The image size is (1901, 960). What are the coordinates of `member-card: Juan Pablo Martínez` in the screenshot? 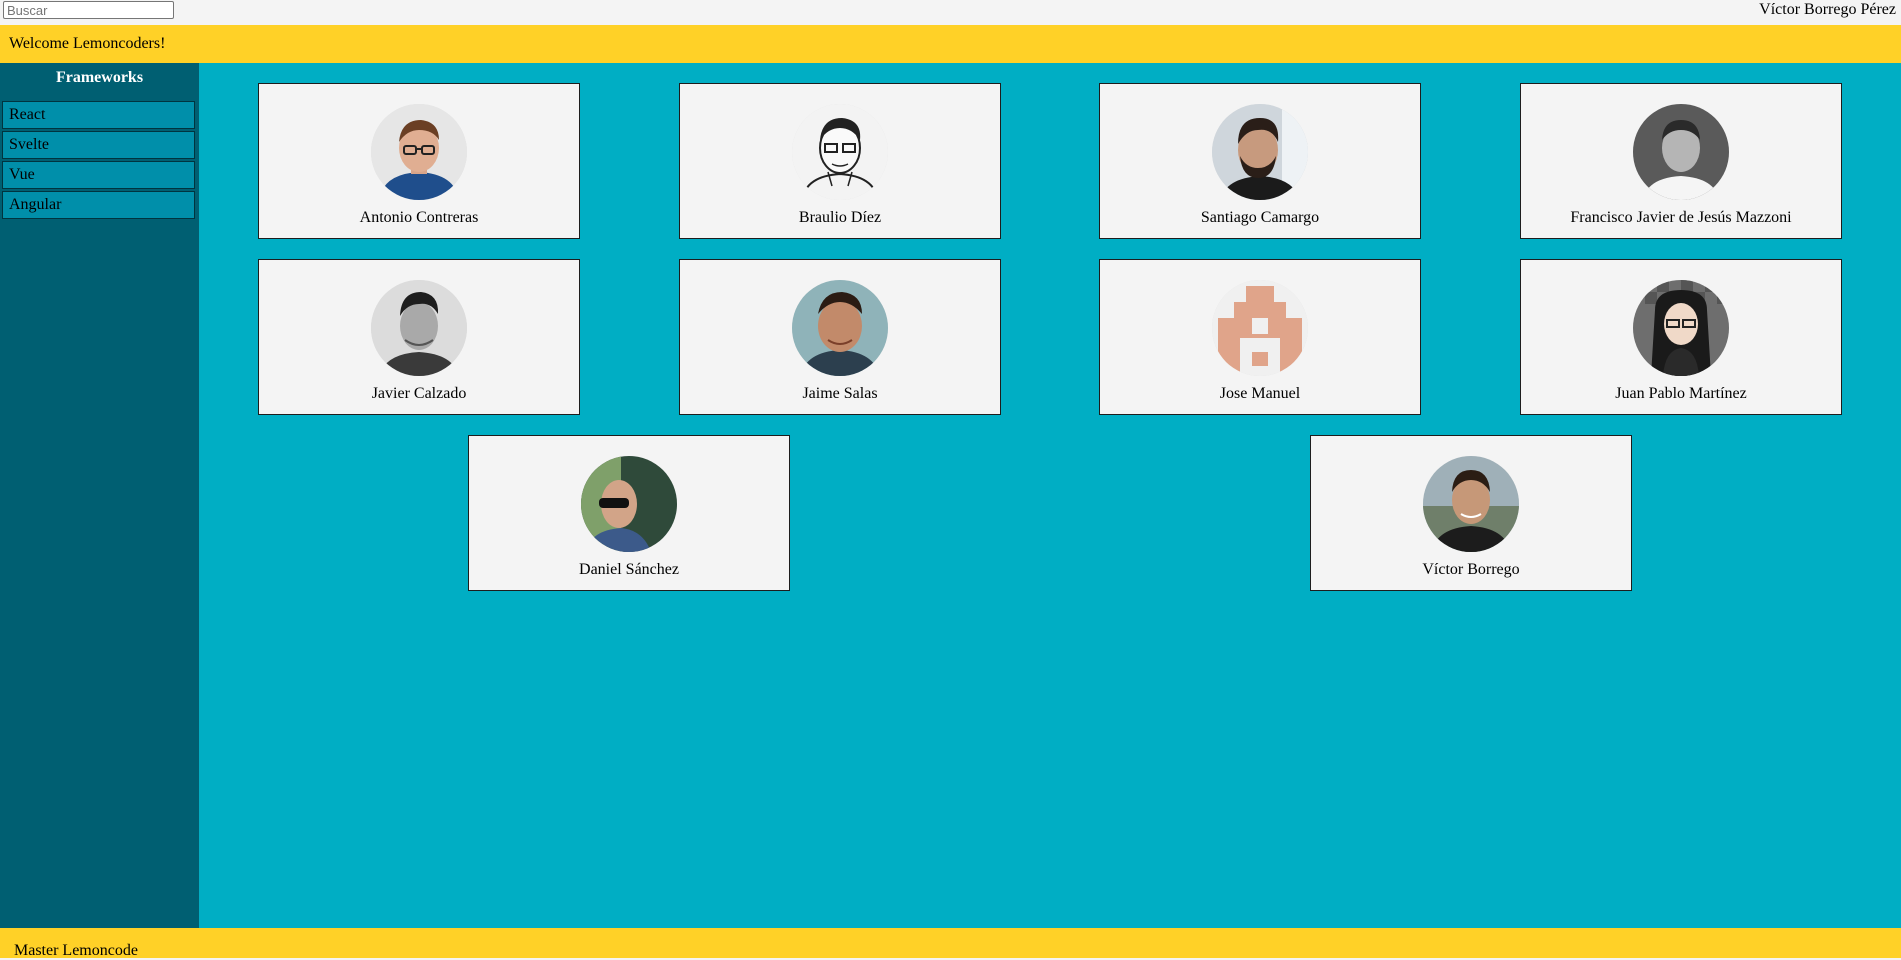 It's located at (1681, 337).